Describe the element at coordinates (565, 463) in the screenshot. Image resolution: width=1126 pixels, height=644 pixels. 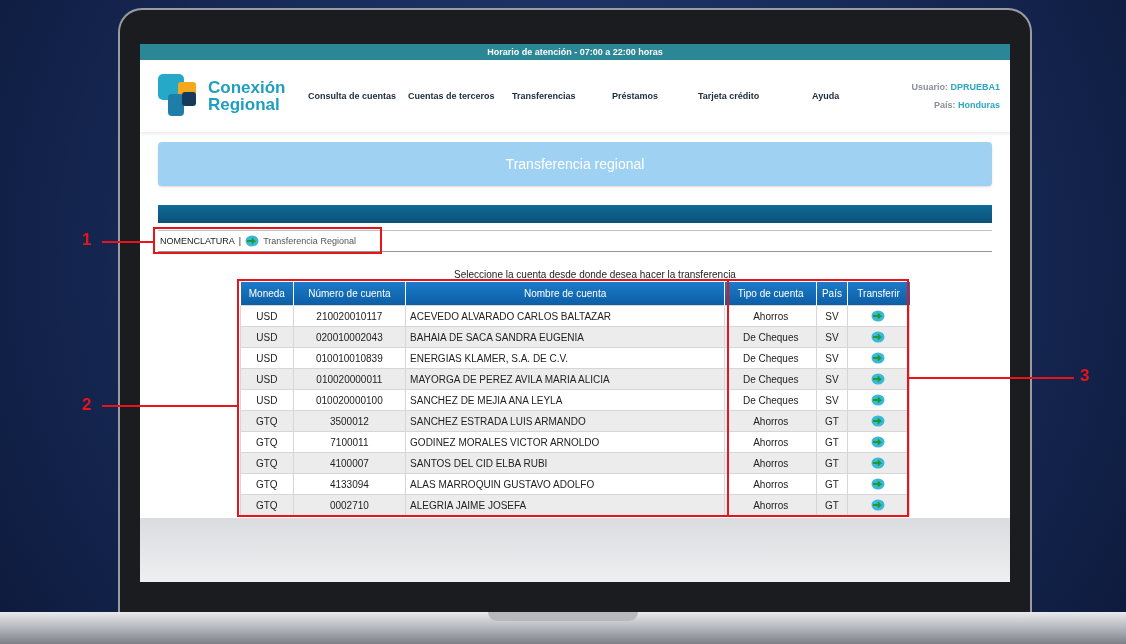
I see `table-cell: SANTOS DEL CID ELBA RUBI` at that location.